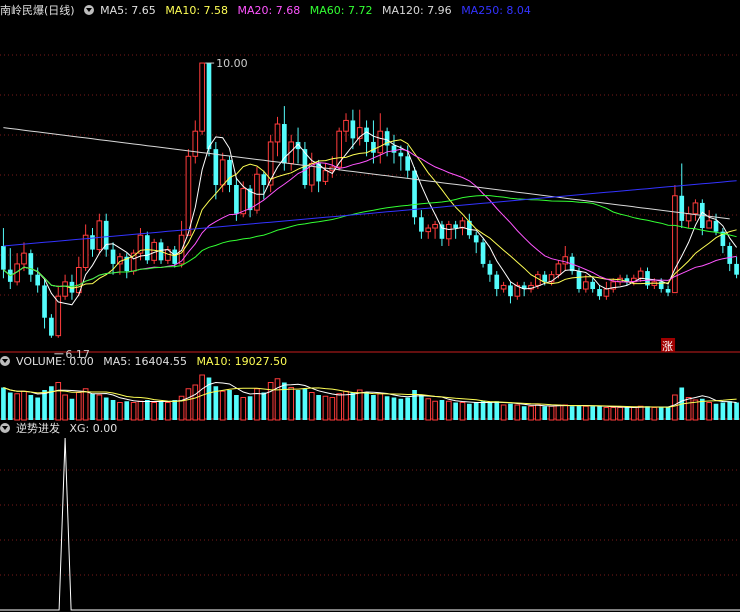  Describe the element at coordinates (667, 346) in the screenshot. I see `rise-badge: 涨` at that location.